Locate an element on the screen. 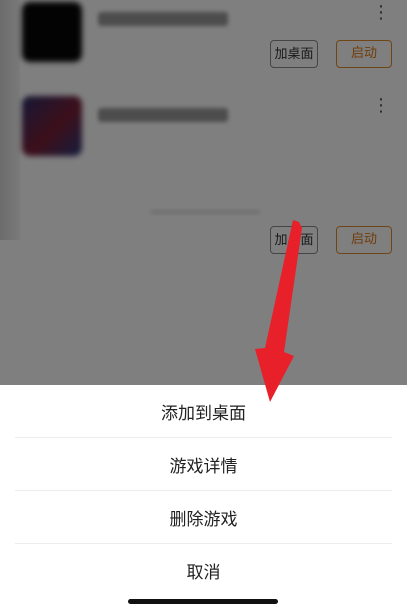 The image size is (407, 611). game-details-label: 游戏详情 is located at coordinates (203, 466).